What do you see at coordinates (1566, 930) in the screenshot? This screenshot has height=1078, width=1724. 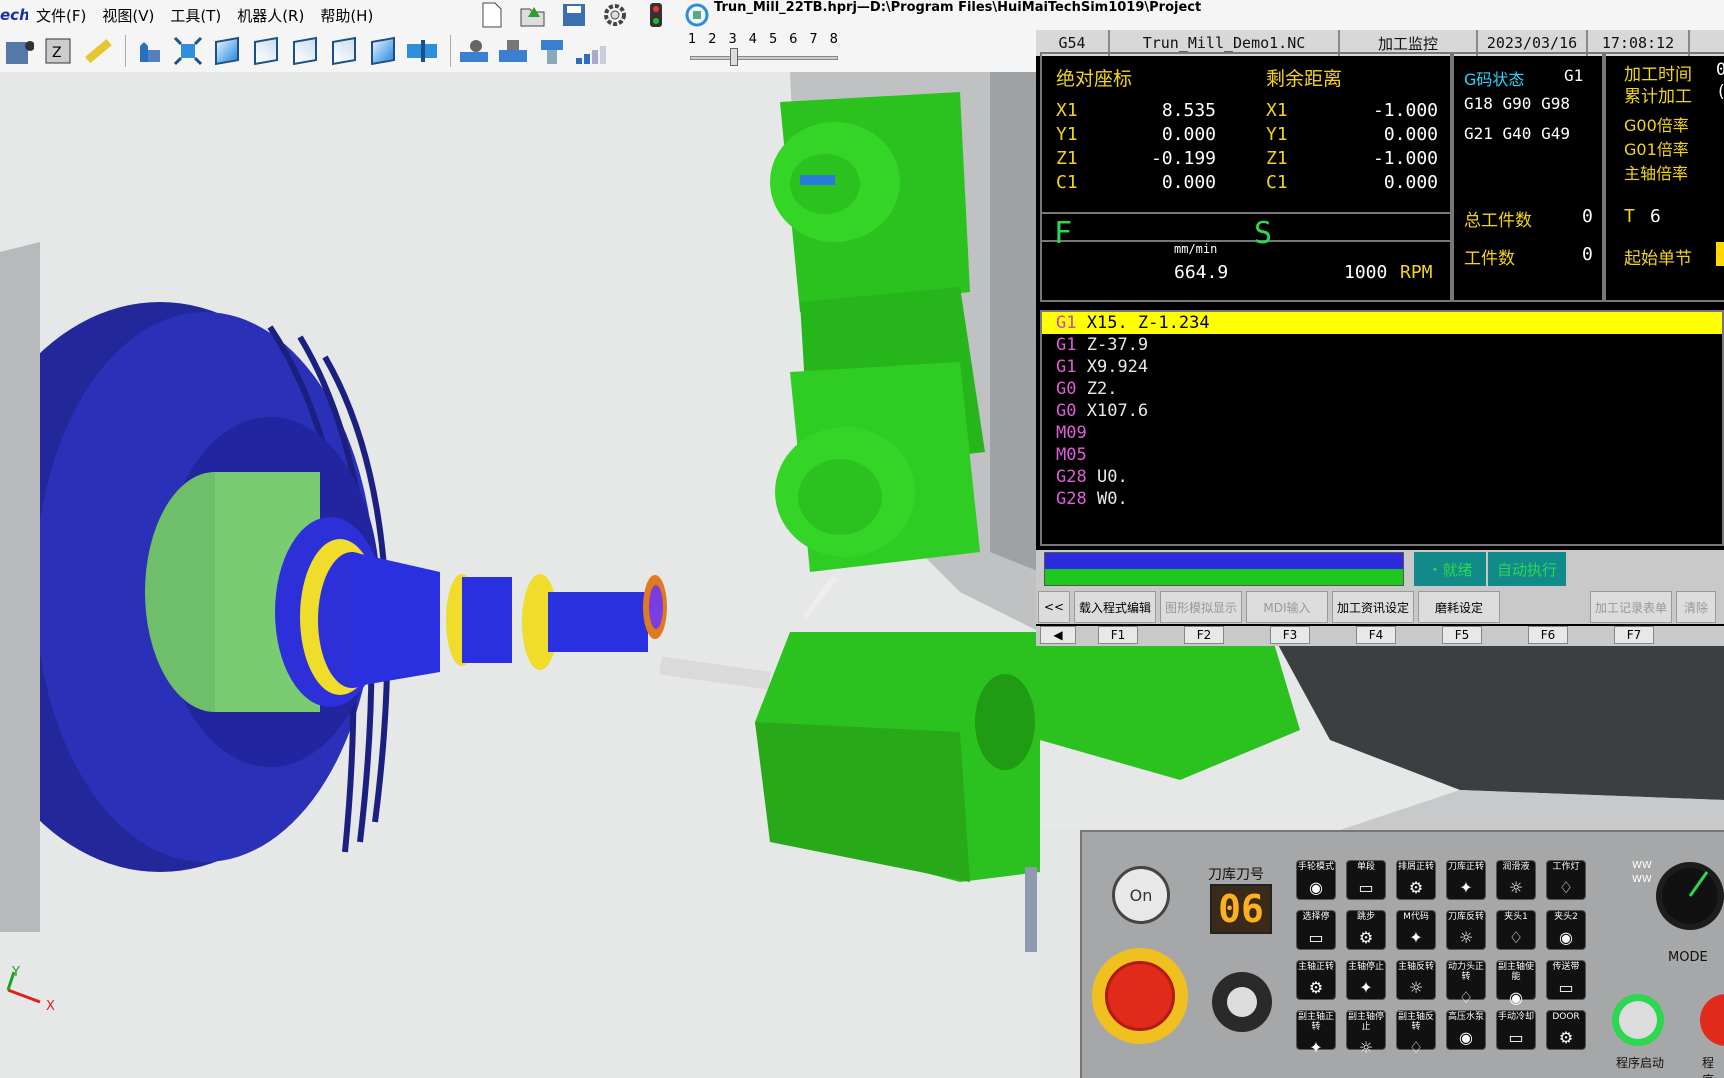 I see `panel-key: 夹头2 ◉` at bounding box center [1566, 930].